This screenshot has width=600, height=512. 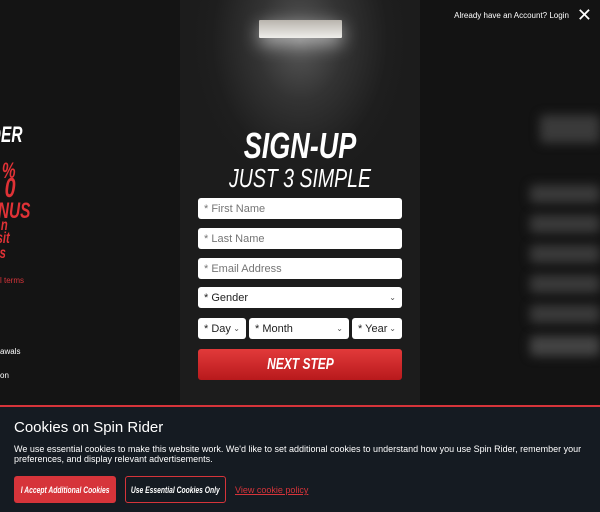 What do you see at coordinates (300, 145) in the screenshot?
I see `signup-title: SIGN-UP` at bounding box center [300, 145].